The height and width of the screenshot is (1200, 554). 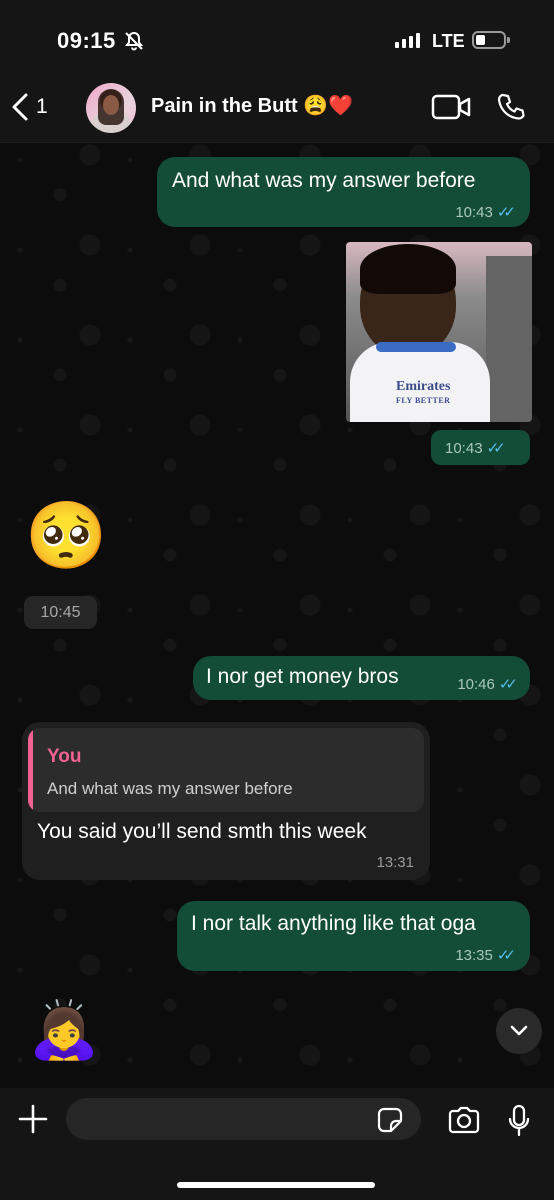 What do you see at coordinates (111, 108) in the screenshot?
I see `contact-avatar` at bounding box center [111, 108].